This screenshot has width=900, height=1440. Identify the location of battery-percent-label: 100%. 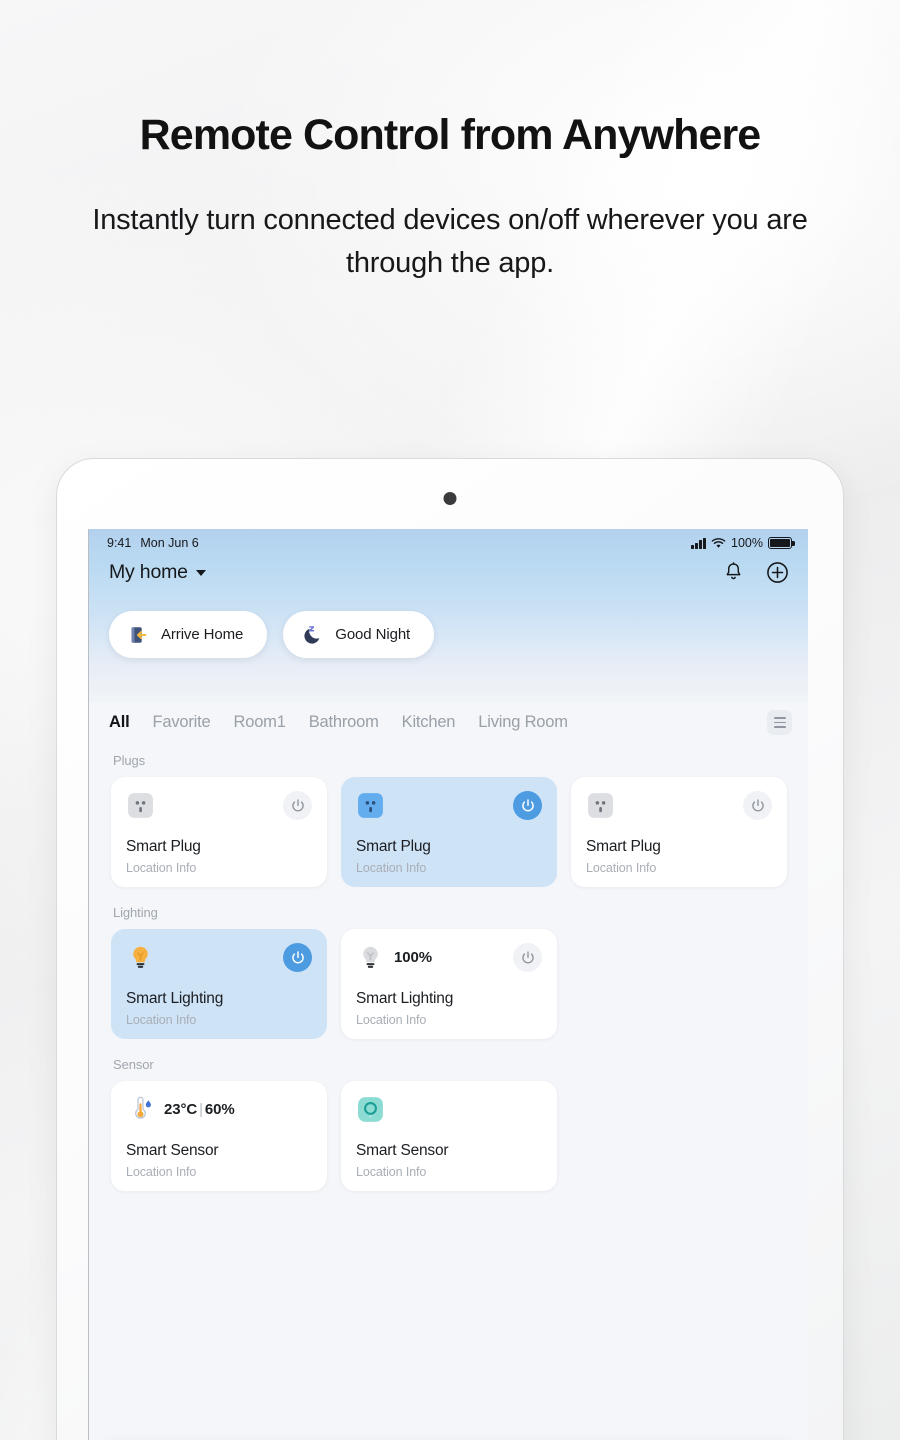
(747, 543).